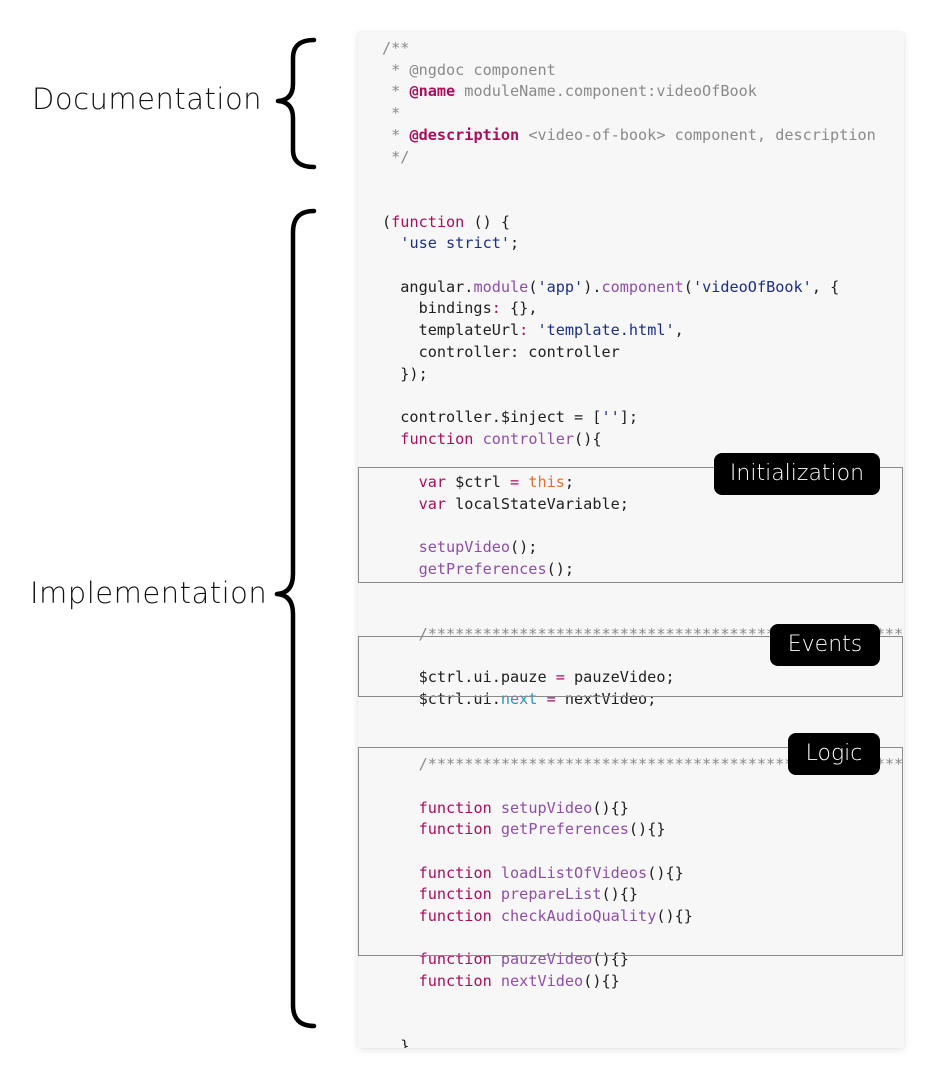 The image size is (932, 1083). Describe the element at coordinates (519, 308) in the screenshot. I see `code-token-plain: {},` at that location.